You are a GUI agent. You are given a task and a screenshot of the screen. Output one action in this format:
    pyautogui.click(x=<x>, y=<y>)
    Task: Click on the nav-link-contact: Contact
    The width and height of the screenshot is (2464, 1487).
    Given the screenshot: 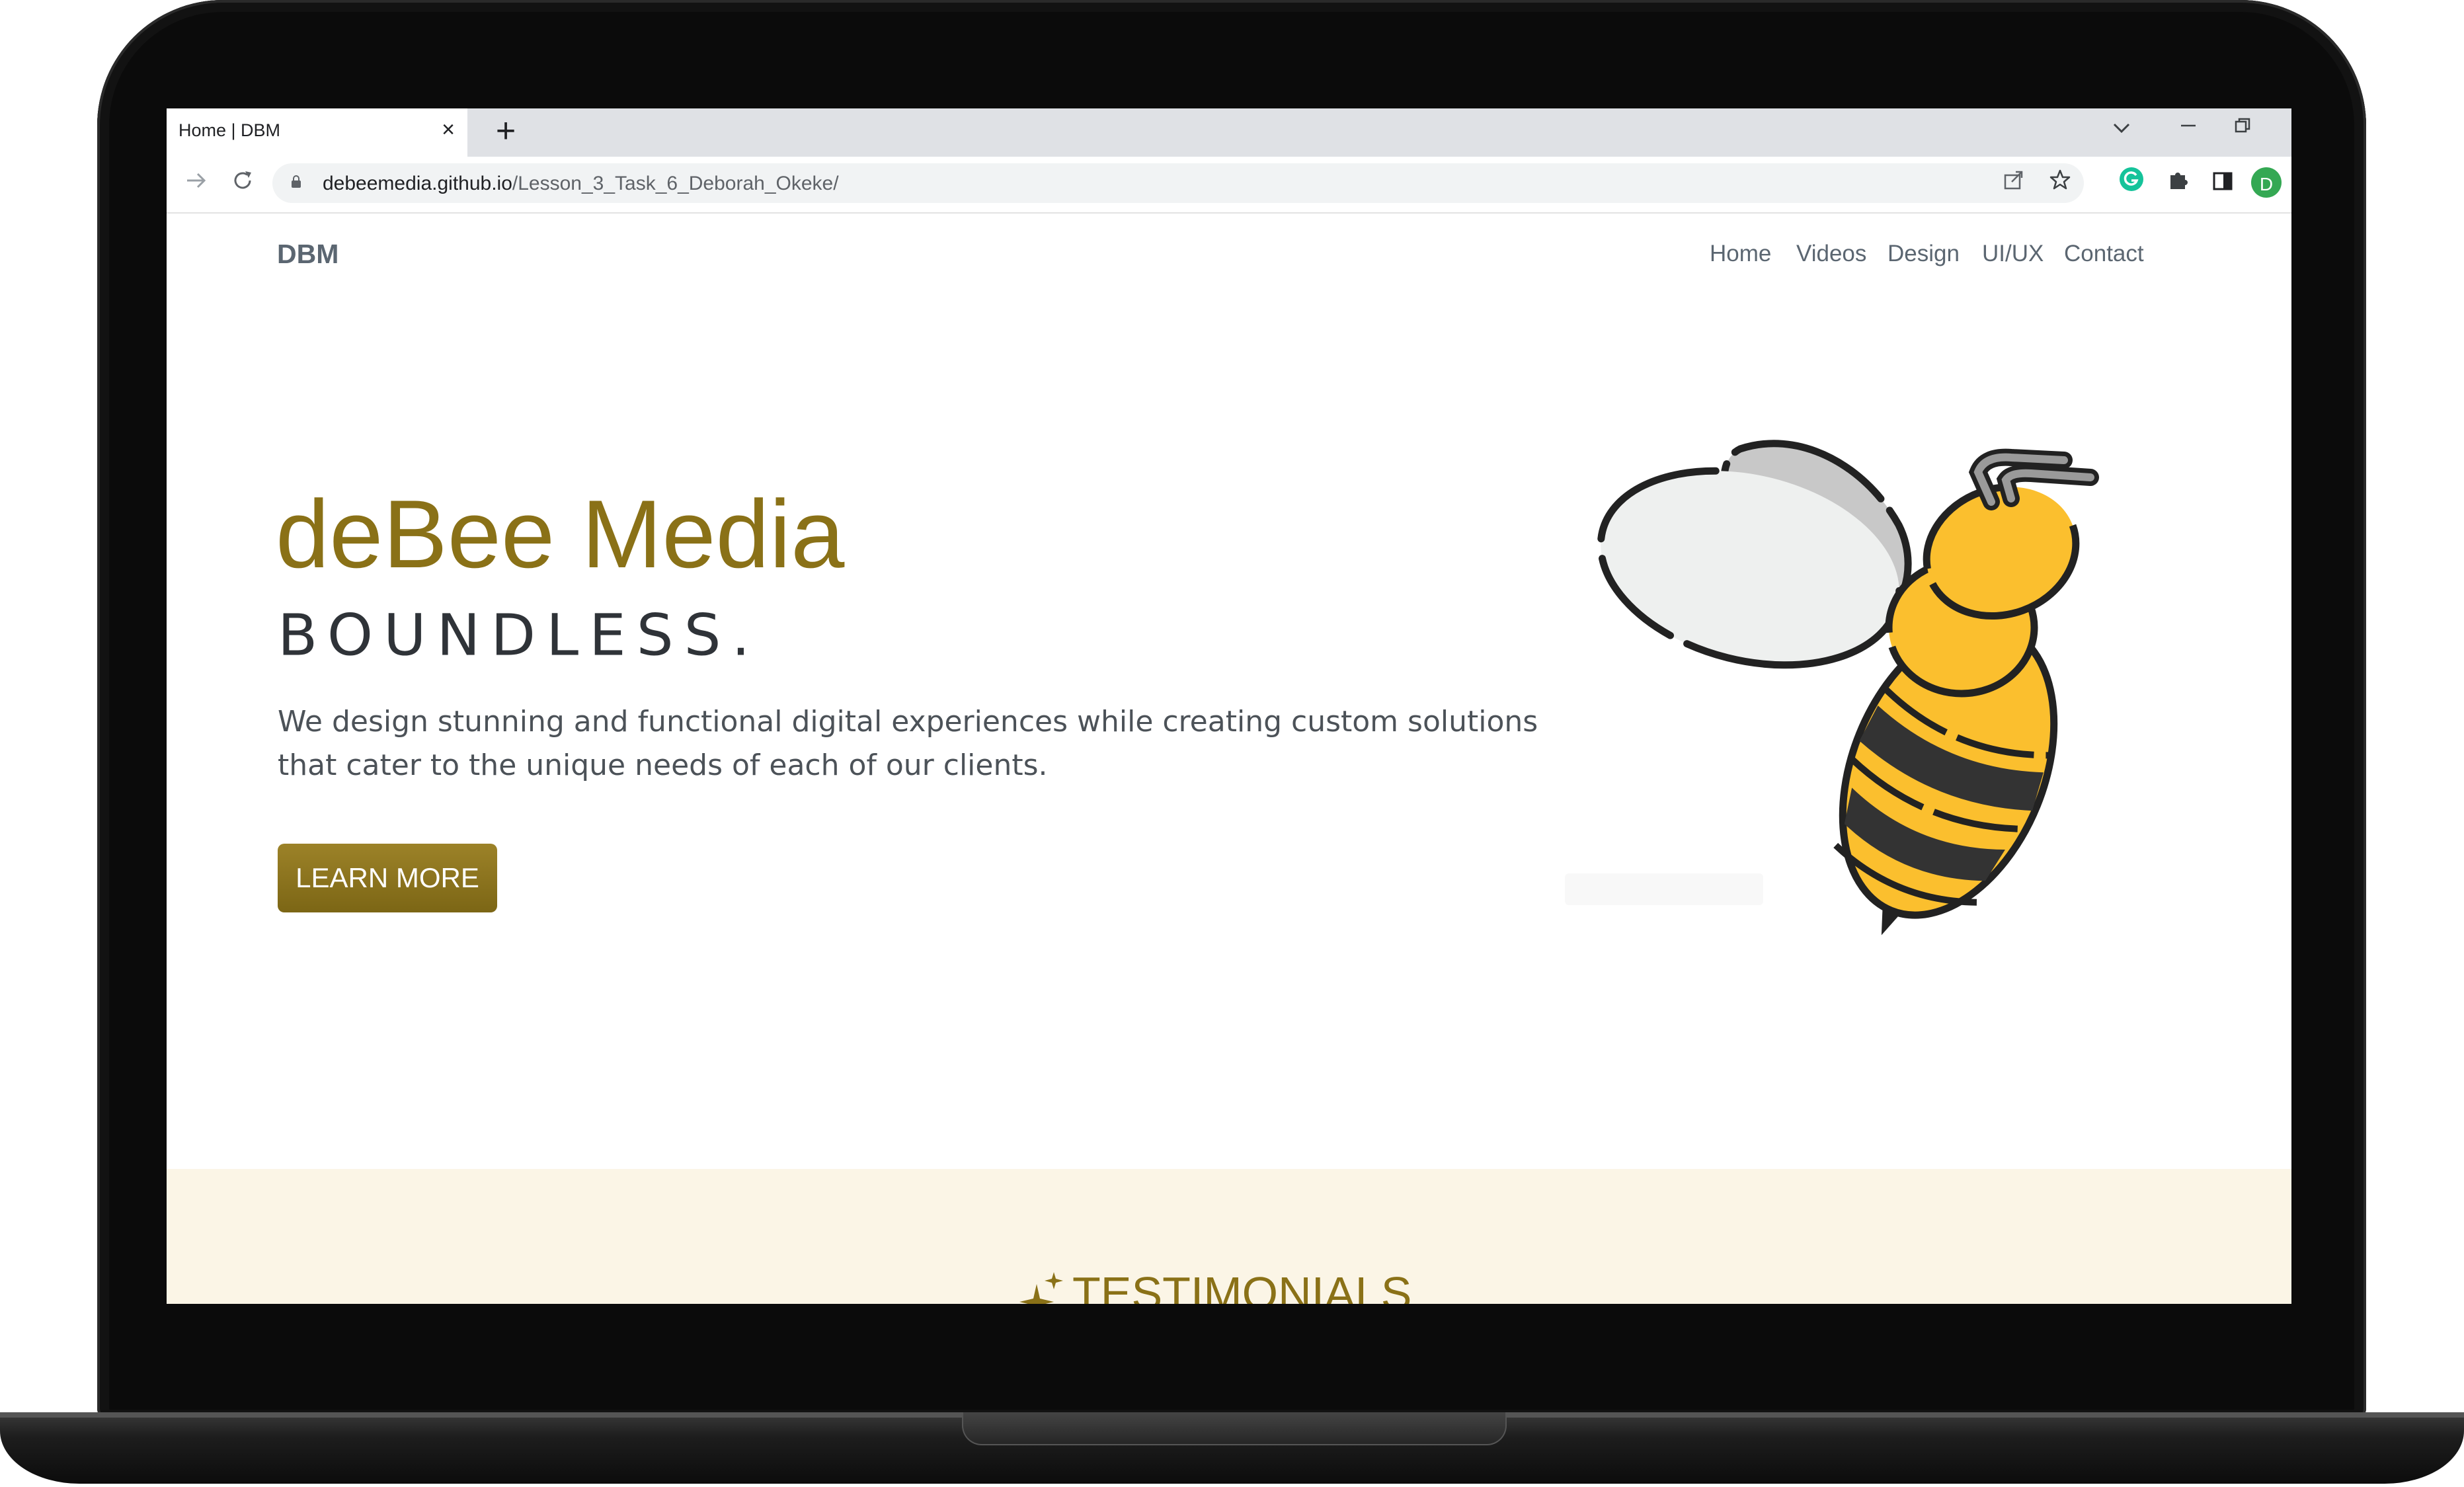 What is the action you would take?
    pyautogui.click(x=2104, y=254)
    